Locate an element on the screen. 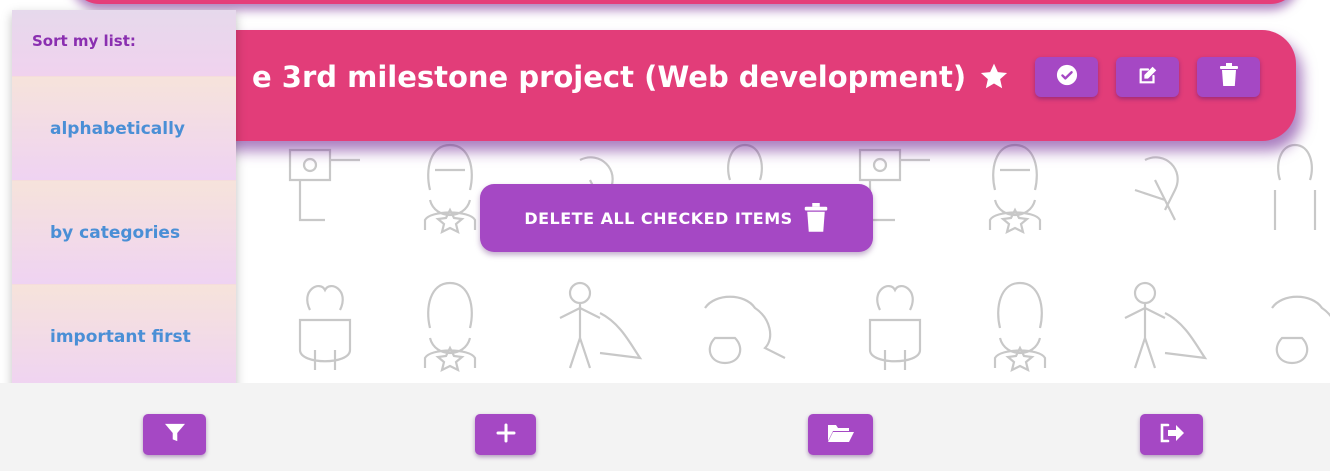  delete-button is located at coordinates (1228, 77).